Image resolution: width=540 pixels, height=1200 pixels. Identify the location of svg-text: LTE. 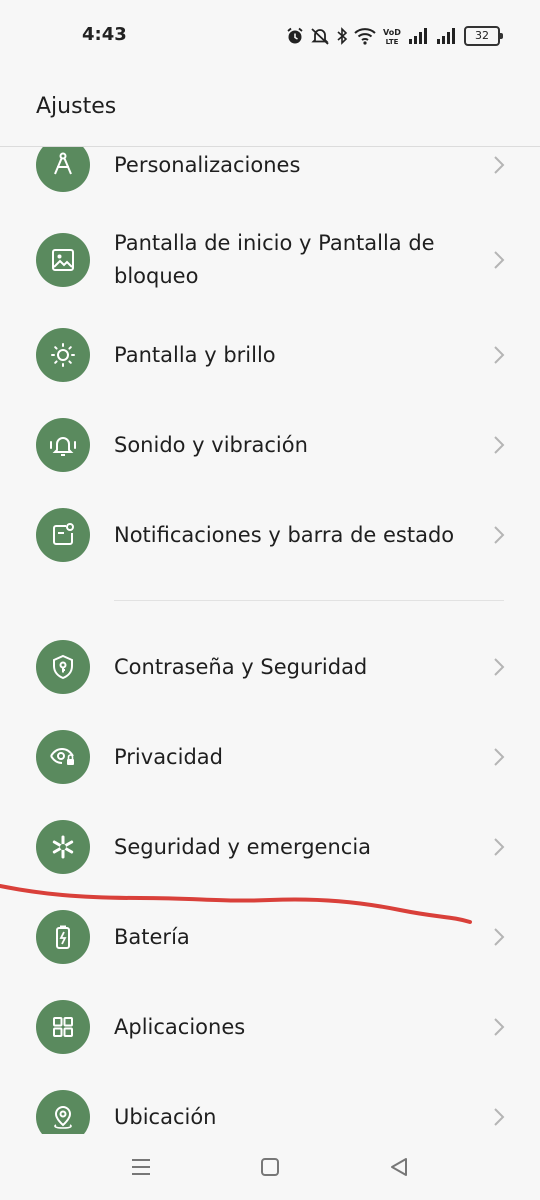
(392, 42).